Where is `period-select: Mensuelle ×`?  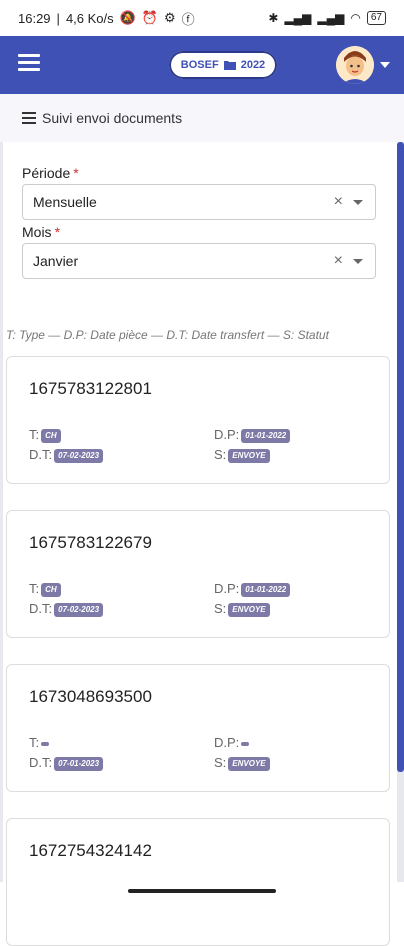 period-select: Mensuelle × is located at coordinates (199, 202).